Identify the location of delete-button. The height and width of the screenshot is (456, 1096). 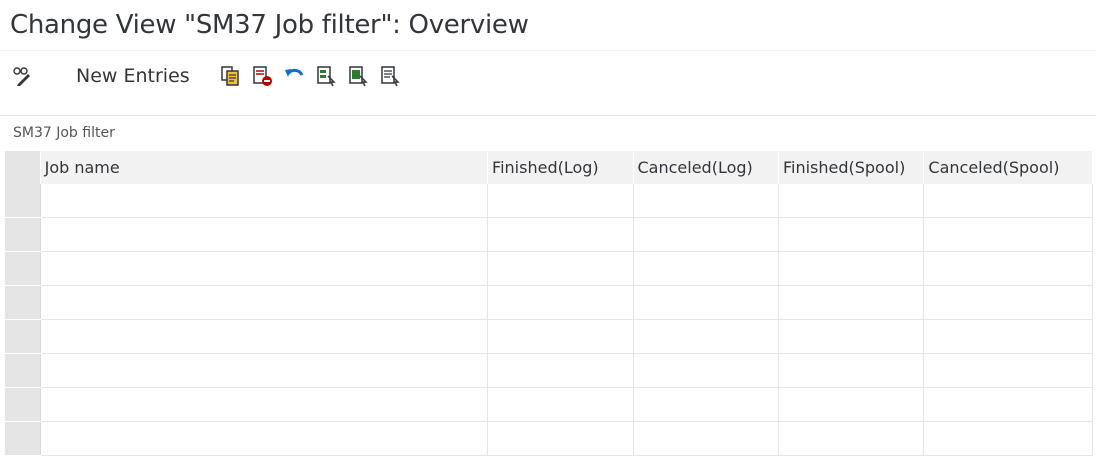
(262, 76).